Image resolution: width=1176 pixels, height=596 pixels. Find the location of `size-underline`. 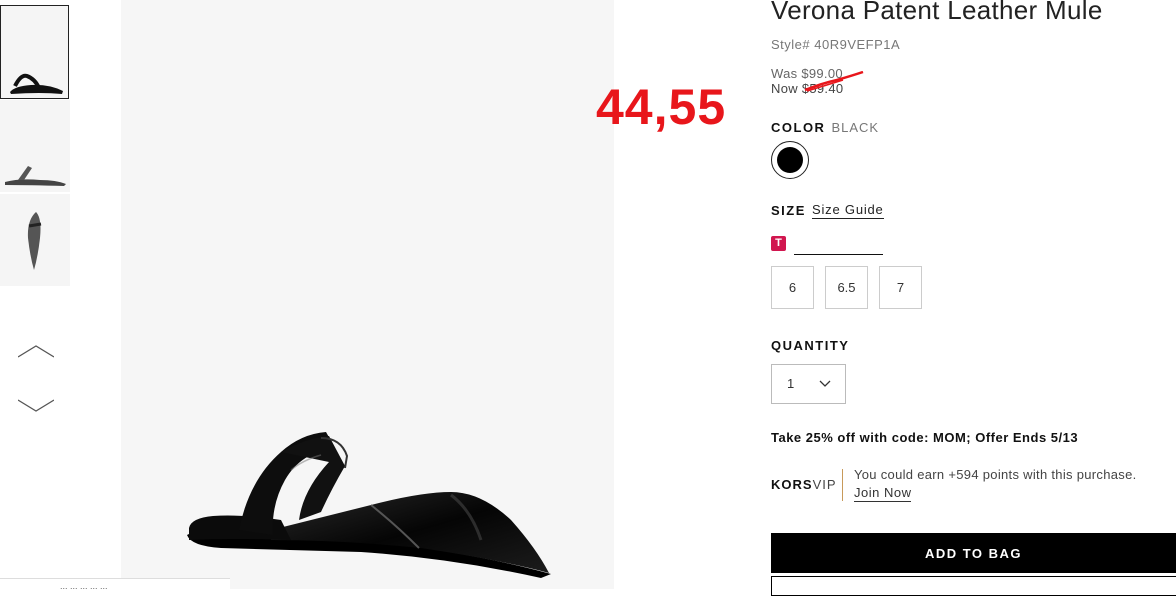

size-underline is located at coordinates (838, 254).